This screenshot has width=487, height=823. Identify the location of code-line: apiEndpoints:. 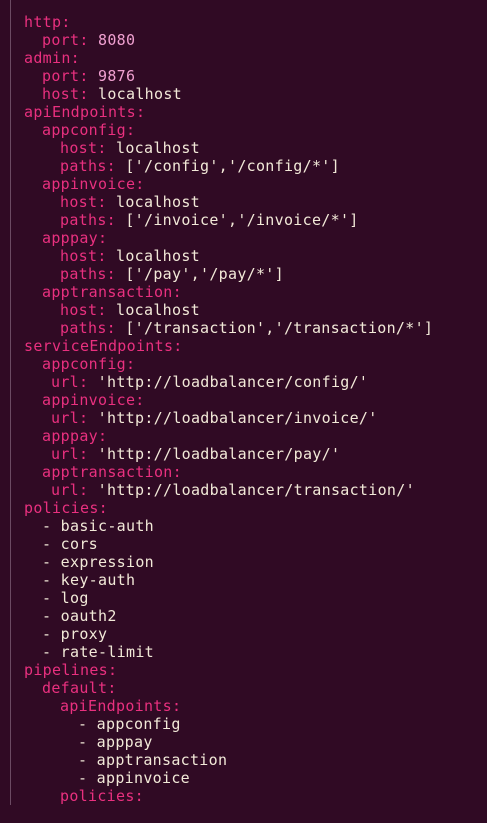
(228, 112).